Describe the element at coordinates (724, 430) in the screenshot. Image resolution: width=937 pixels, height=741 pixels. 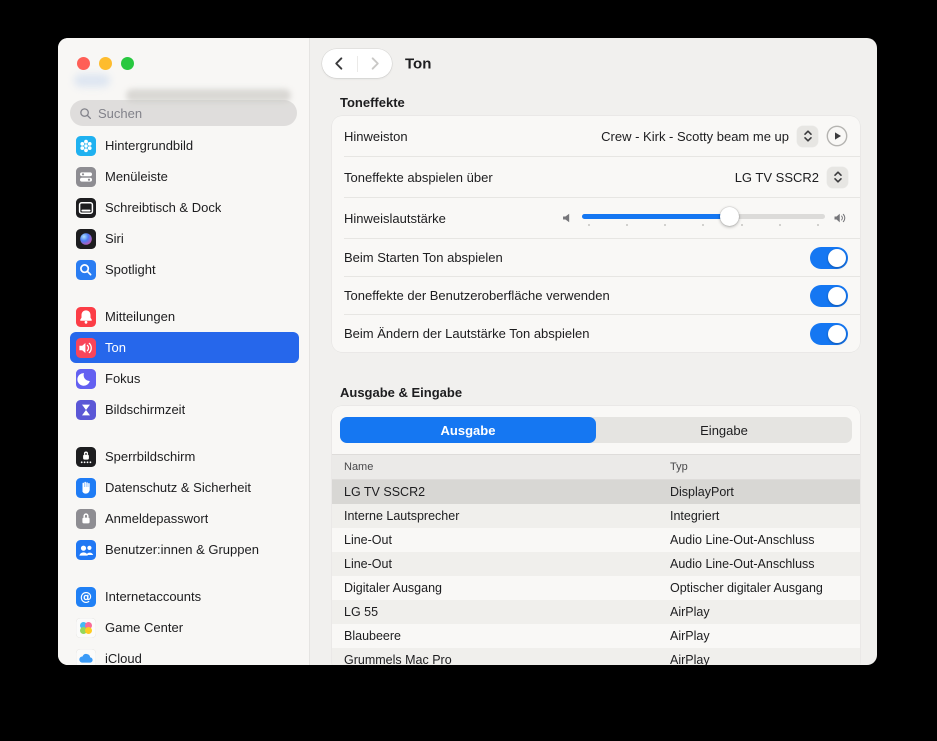
I see `tab-eingabe: Eingabe` at that location.